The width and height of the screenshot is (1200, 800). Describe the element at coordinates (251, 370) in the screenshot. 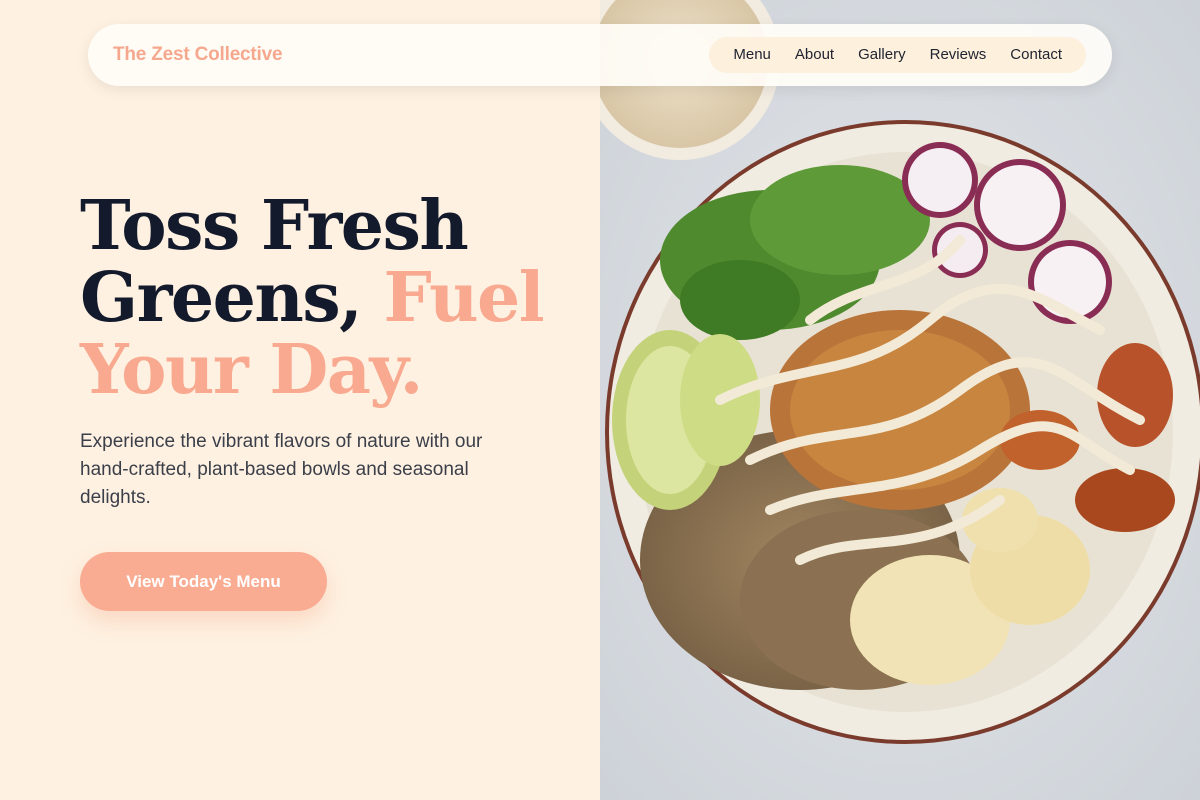

I see `headline-line3-accent: Your Day.` at that location.